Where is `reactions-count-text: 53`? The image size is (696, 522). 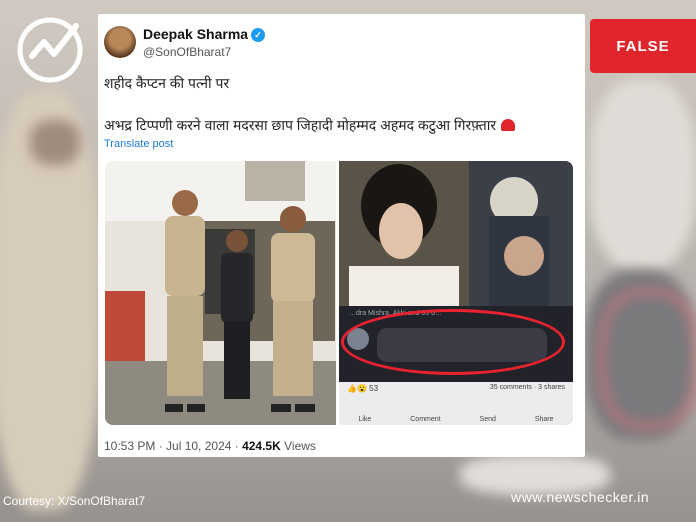 reactions-count-text: 53 is located at coordinates (374, 388).